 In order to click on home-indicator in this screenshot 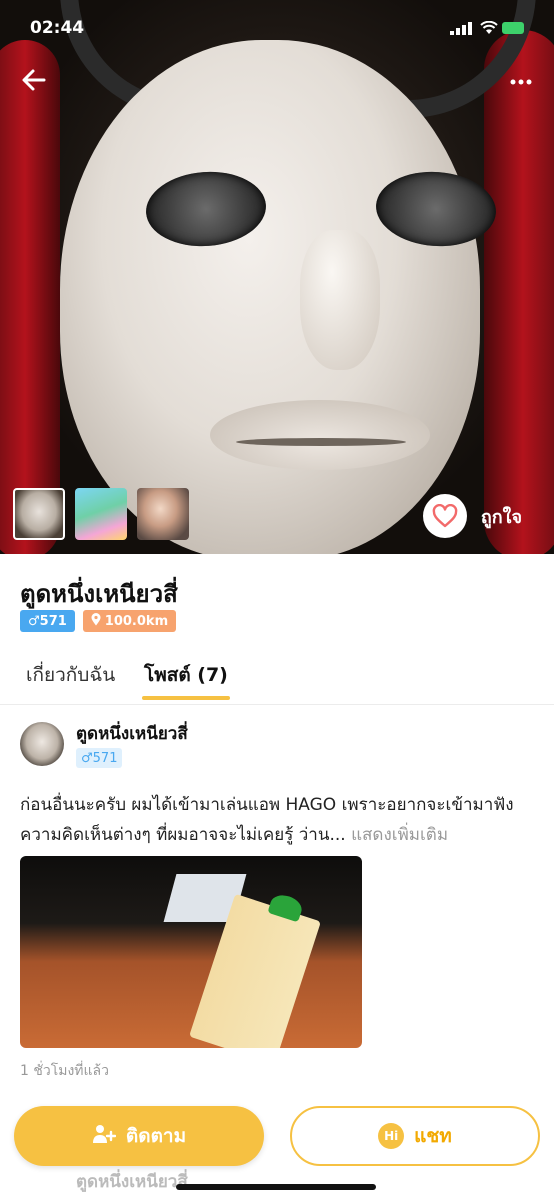, I will do `click(276, 1187)`.